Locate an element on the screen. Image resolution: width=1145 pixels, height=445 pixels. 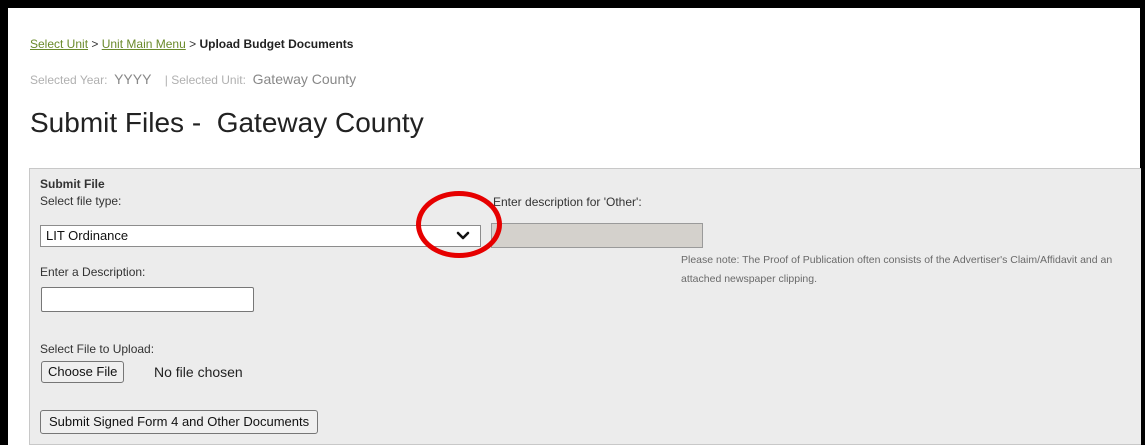
file-type-selected-value: LIT Ordinance is located at coordinates (87, 235).